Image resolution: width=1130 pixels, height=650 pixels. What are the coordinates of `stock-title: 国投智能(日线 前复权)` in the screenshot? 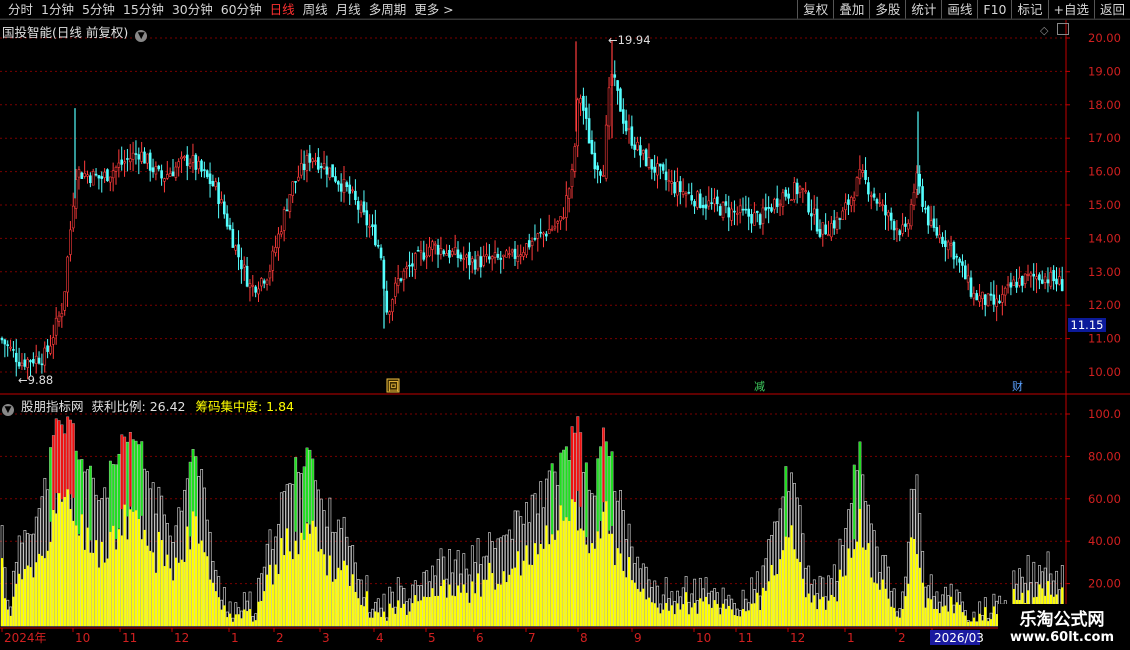 It's located at (65, 32).